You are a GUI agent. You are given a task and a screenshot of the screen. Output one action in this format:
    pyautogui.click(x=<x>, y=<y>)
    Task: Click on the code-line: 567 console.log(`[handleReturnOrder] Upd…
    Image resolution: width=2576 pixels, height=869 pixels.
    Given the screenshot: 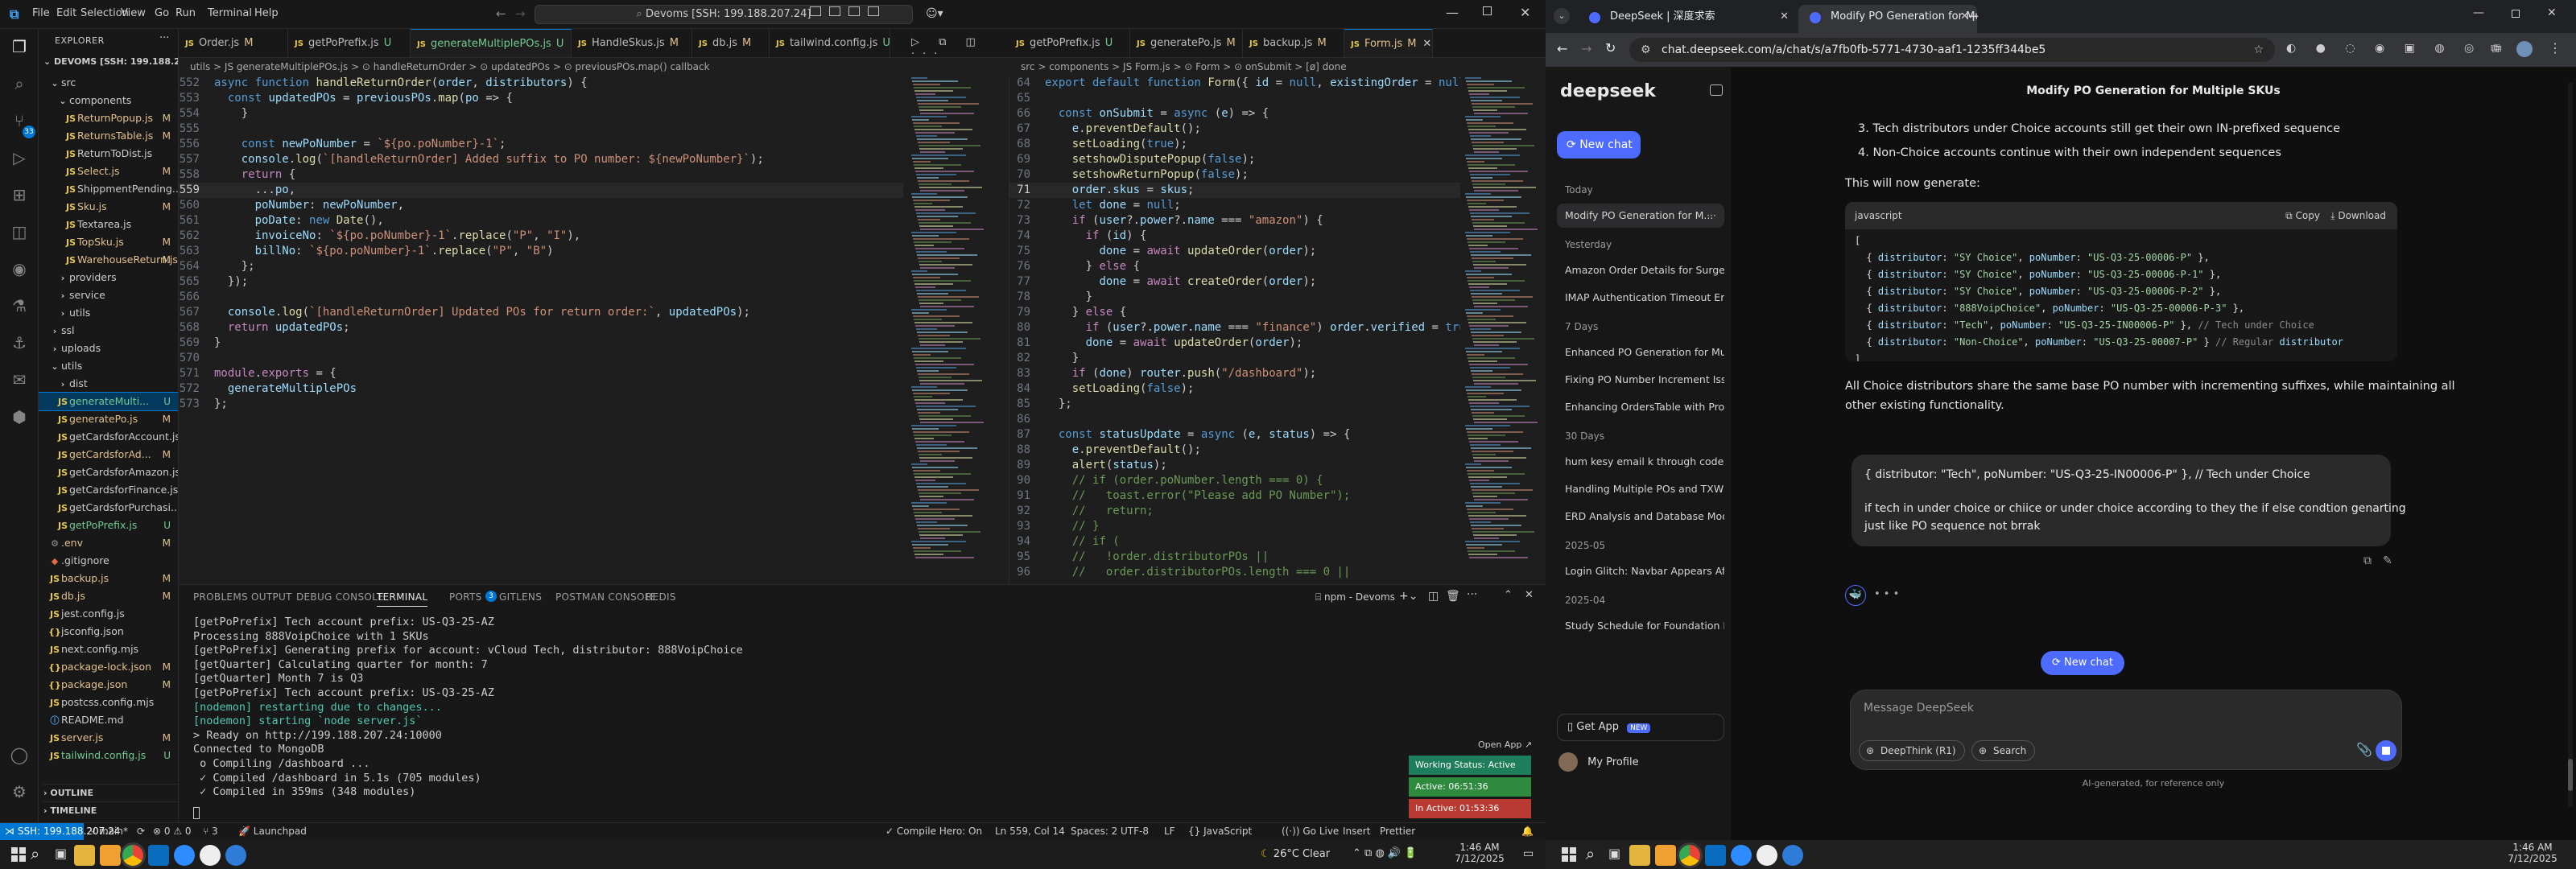 What is the action you would take?
    pyautogui.click(x=541, y=312)
    